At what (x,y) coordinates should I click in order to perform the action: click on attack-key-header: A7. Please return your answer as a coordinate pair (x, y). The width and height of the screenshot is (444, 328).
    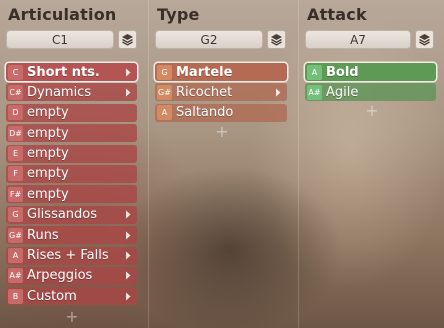
    Looking at the image, I should click on (369, 39).